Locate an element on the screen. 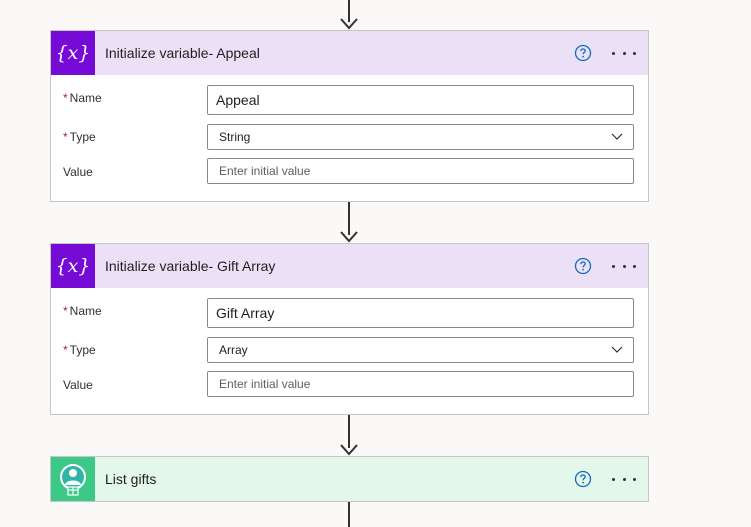  card-title: Initialize variable- Gift Array is located at coordinates (190, 266).